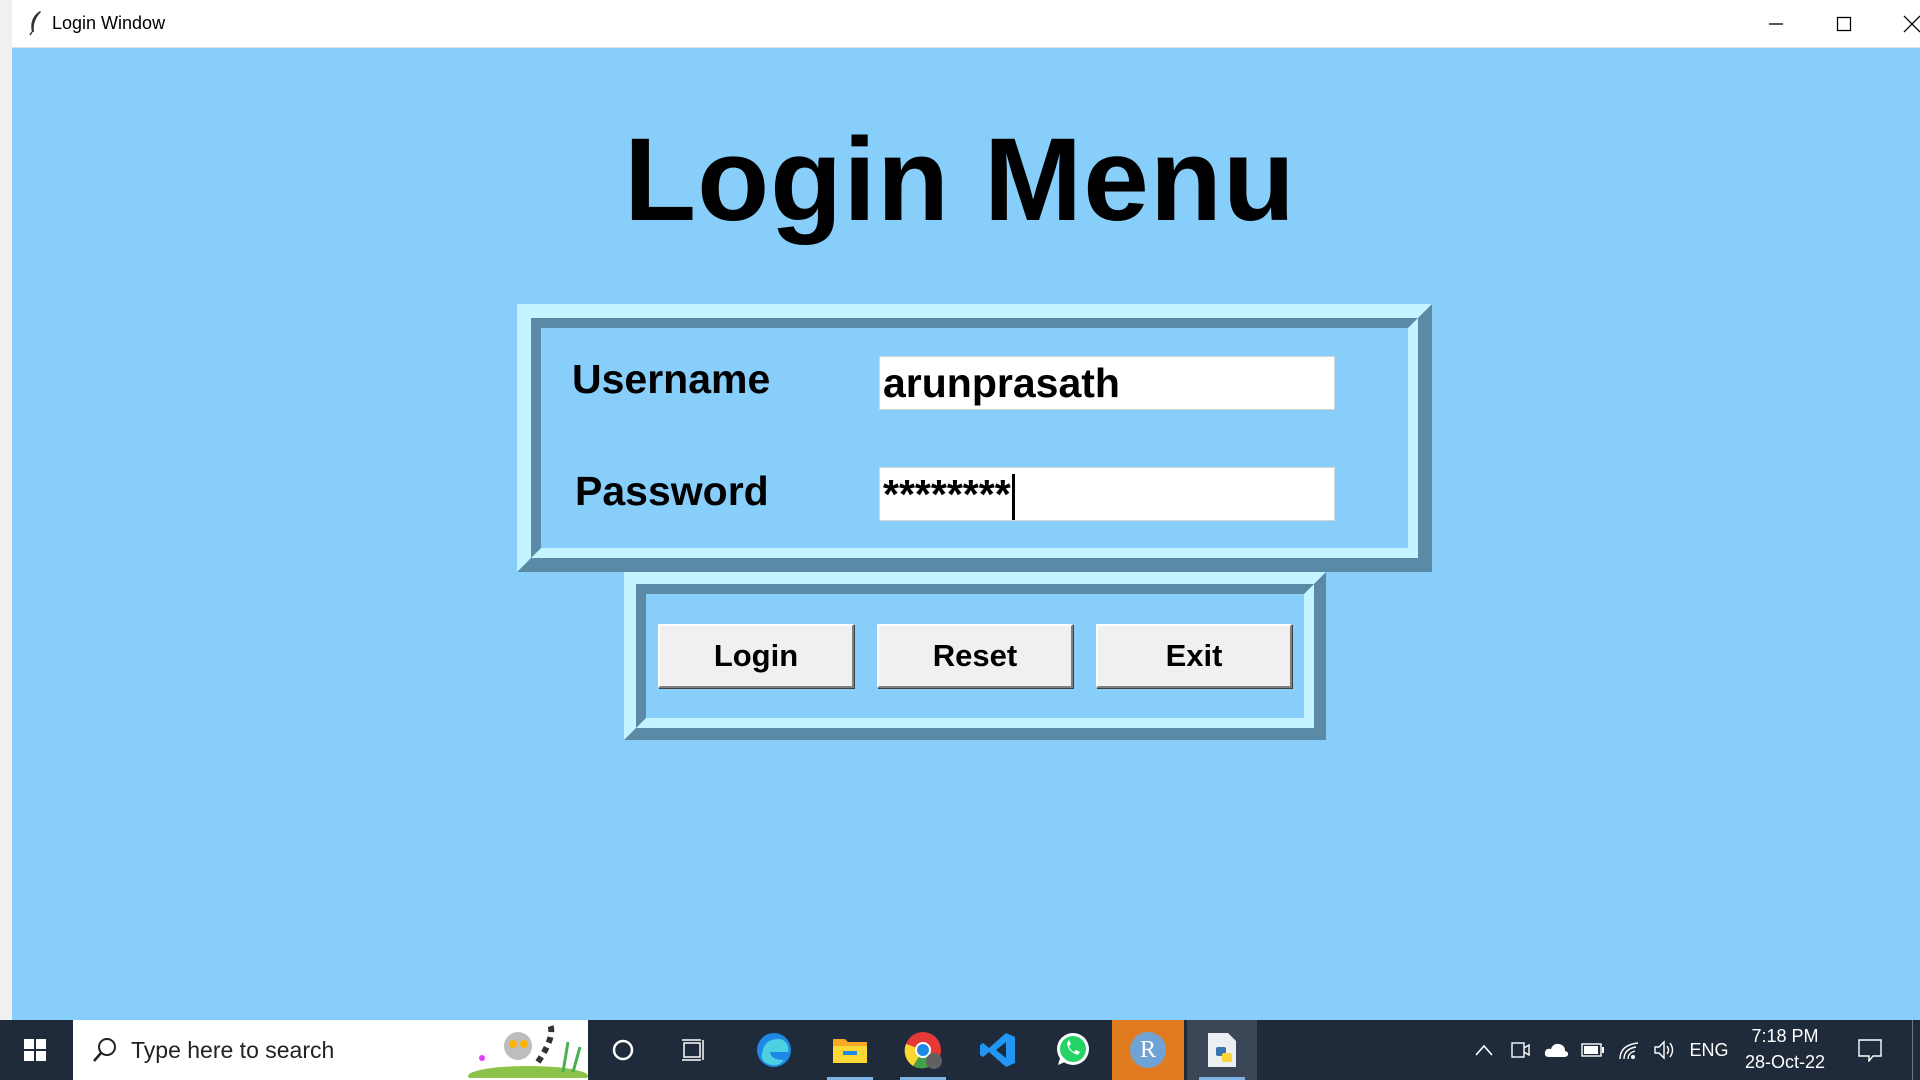 The height and width of the screenshot is (1080, 1920). I want to click on vscode-icon, so click(997, 1050).